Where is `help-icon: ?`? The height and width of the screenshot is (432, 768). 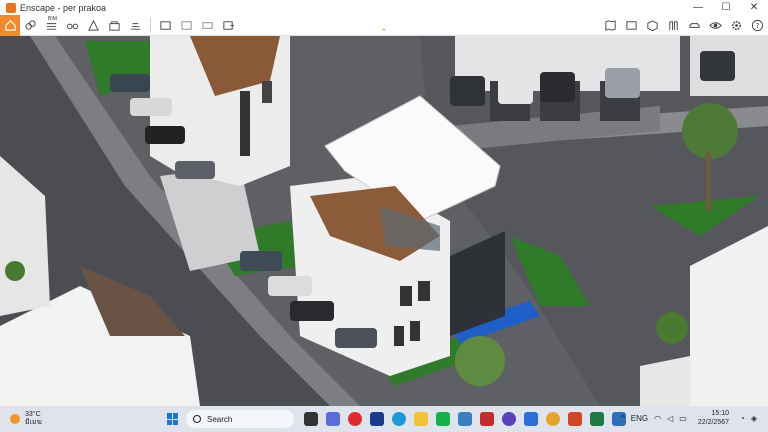
help-icon: ? is located at coordinates (757, 25).